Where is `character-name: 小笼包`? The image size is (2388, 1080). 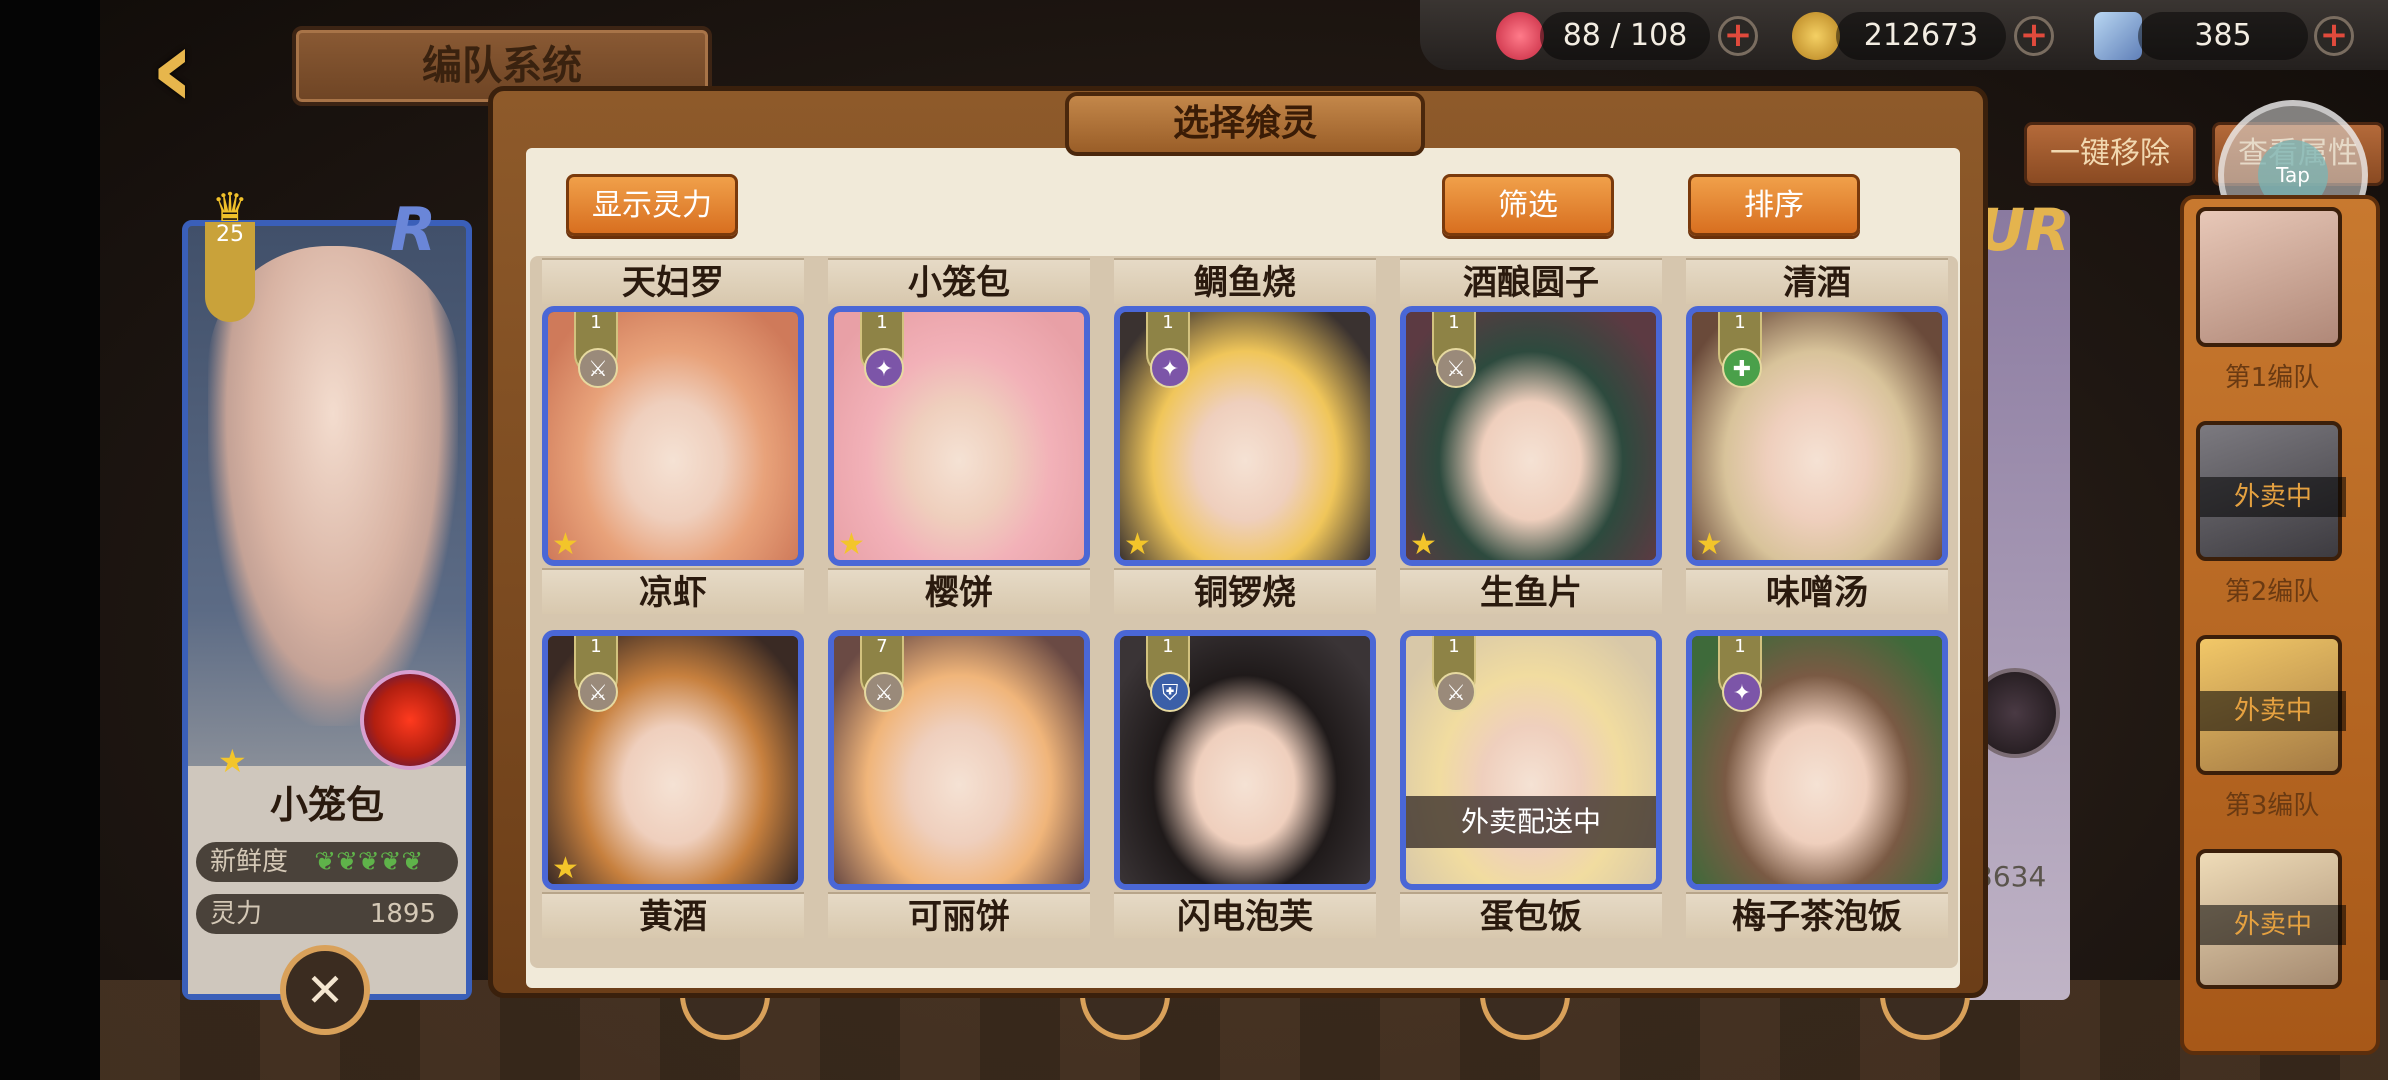 character-name: 小笼包 is located at coordinates (326, 805).